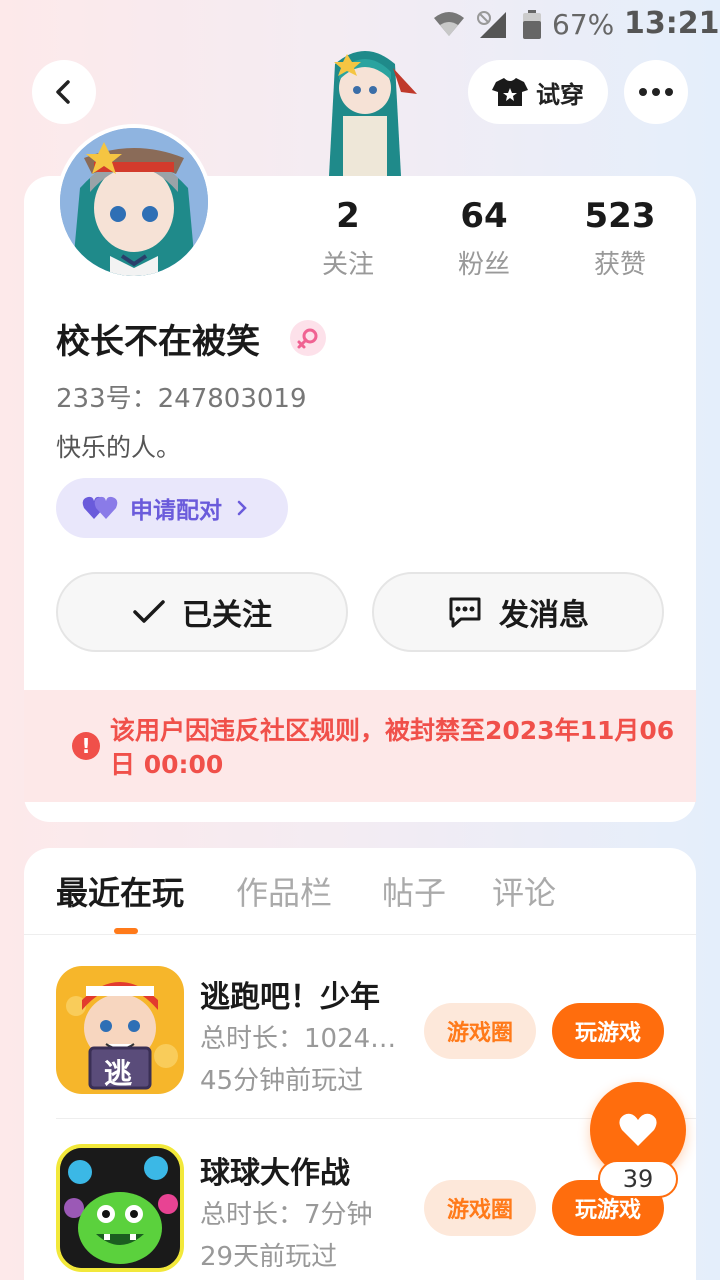 Image resolution: width=720 pixels, height=1280 pixels. I want to click on game-icon-text: 逃, so click(118, 1073).